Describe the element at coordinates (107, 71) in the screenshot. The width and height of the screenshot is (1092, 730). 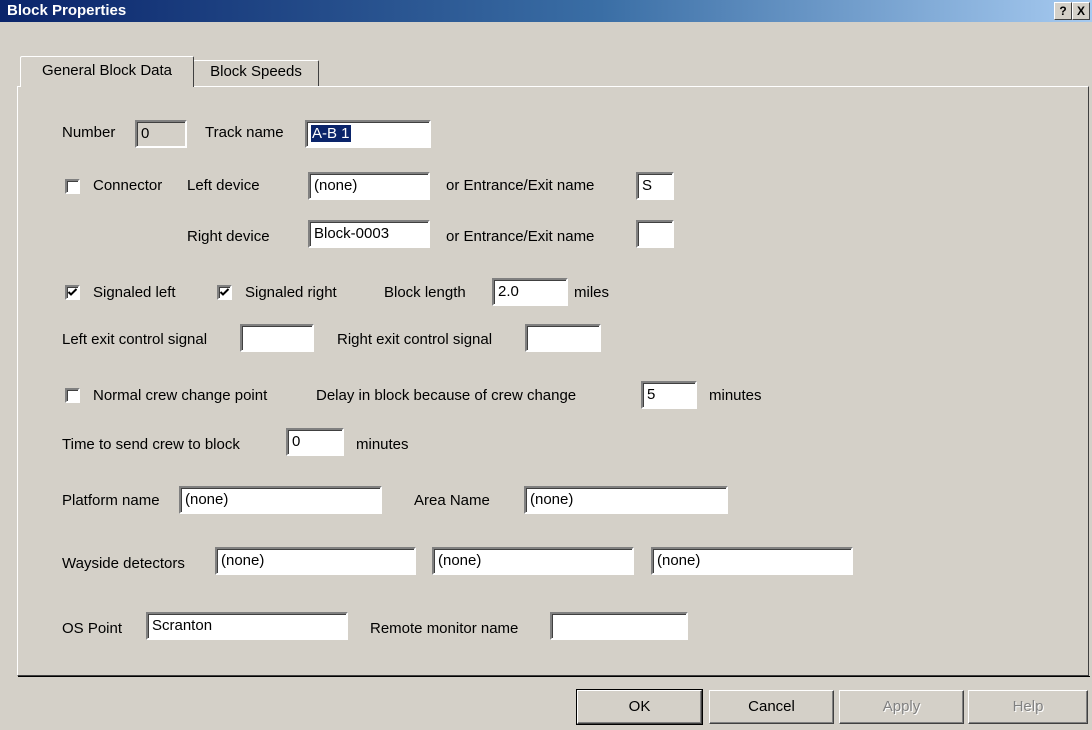
I see `tab-general-block-data: General Block Data` at that location.